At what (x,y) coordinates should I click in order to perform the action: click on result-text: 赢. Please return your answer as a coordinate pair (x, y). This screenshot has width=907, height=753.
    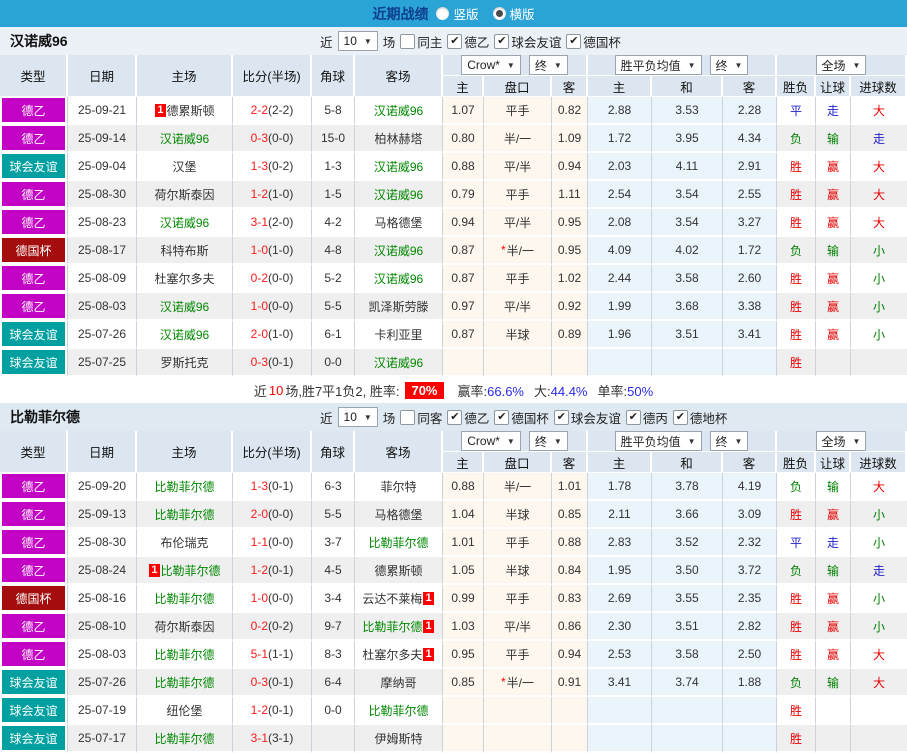
    Looking at the image, I should click on (832, 166).